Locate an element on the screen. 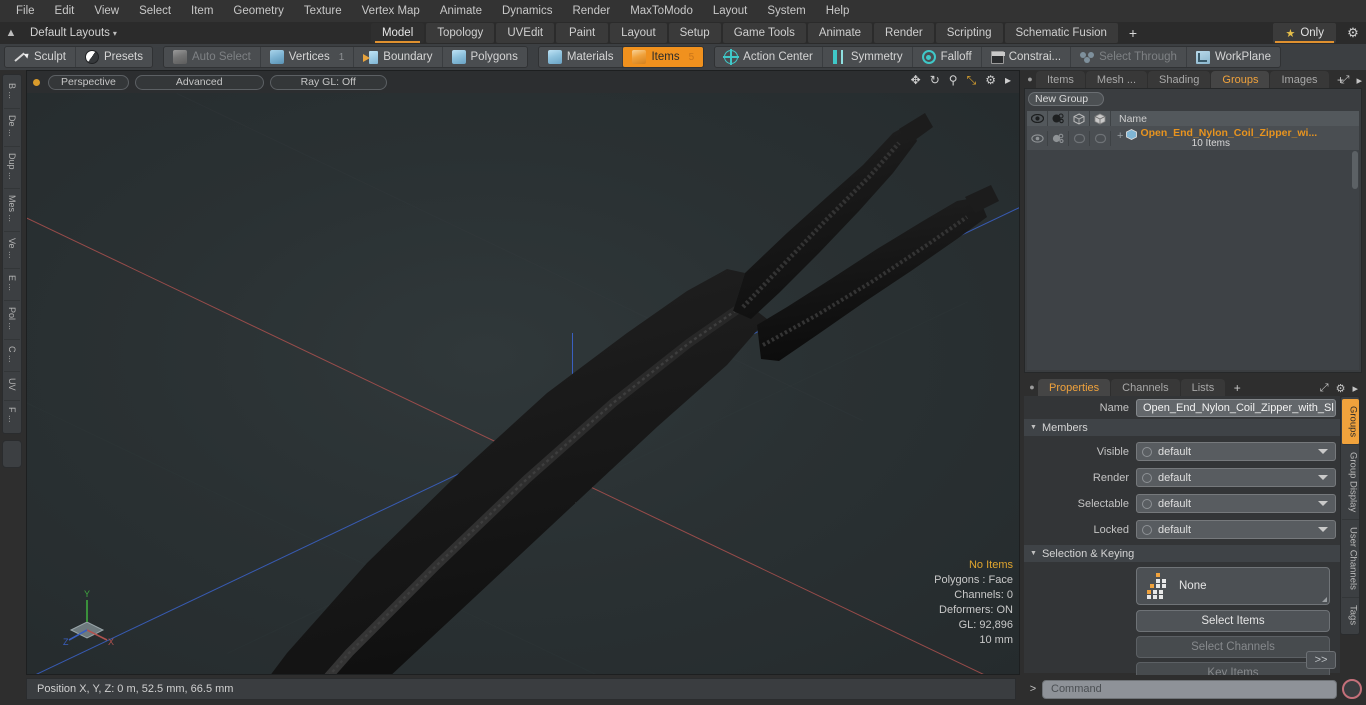  new-group-button: New Group is located at coordinates (1066, 99).